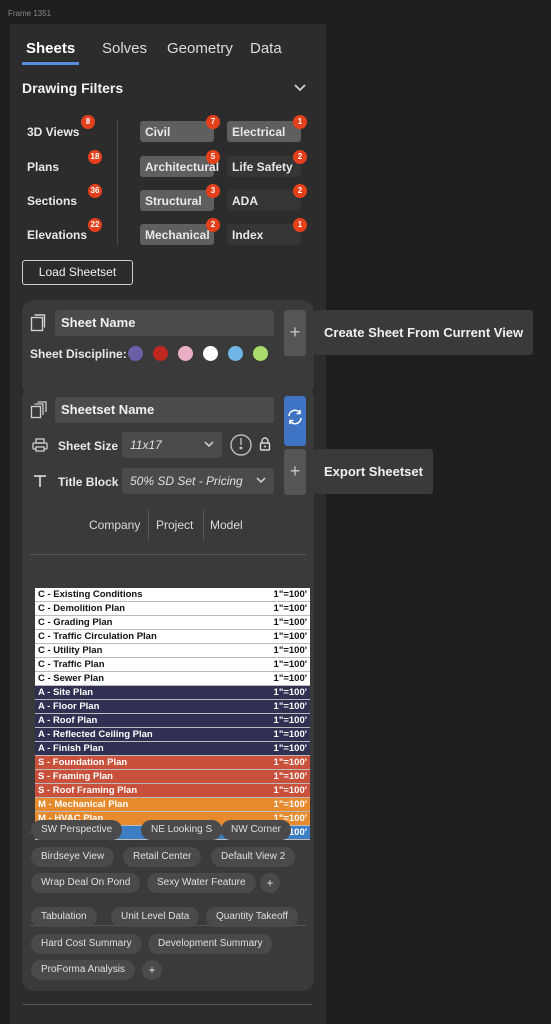  Describe the element at coordinates (77, 272) in the screenshot. I see `load-sheetset-button: Load Sheetset` at that location.